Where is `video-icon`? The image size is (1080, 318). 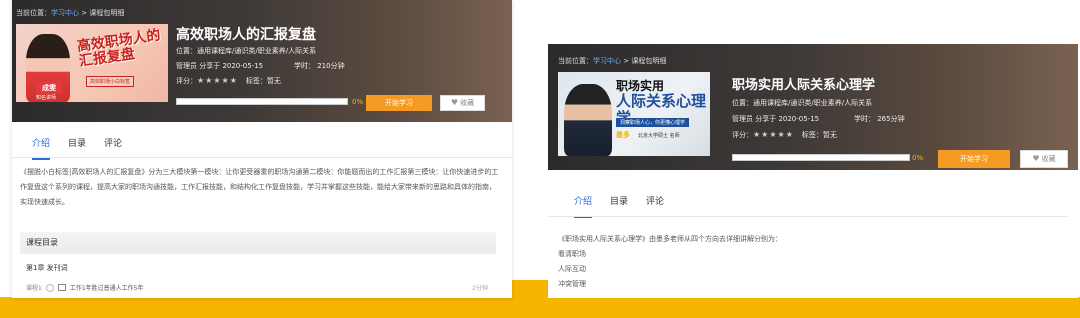
video-icon is located at coordinates (61, 287).